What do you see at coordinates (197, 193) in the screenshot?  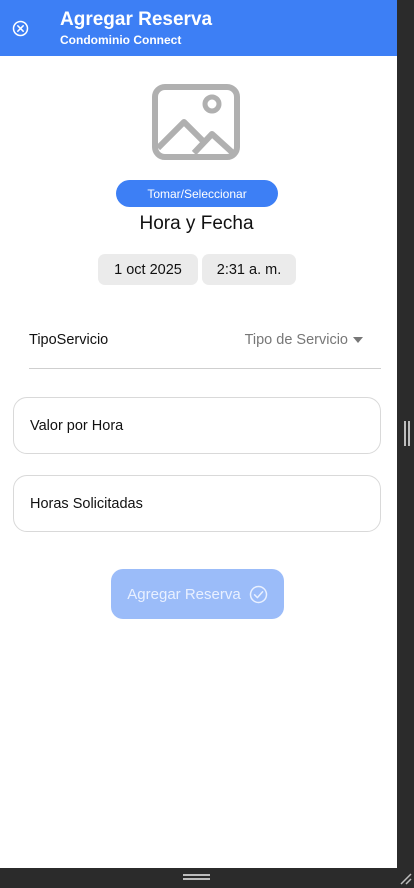 I see `take-select-photo-button: Tomar/Seleccionar` at bounding box center [197, 193].